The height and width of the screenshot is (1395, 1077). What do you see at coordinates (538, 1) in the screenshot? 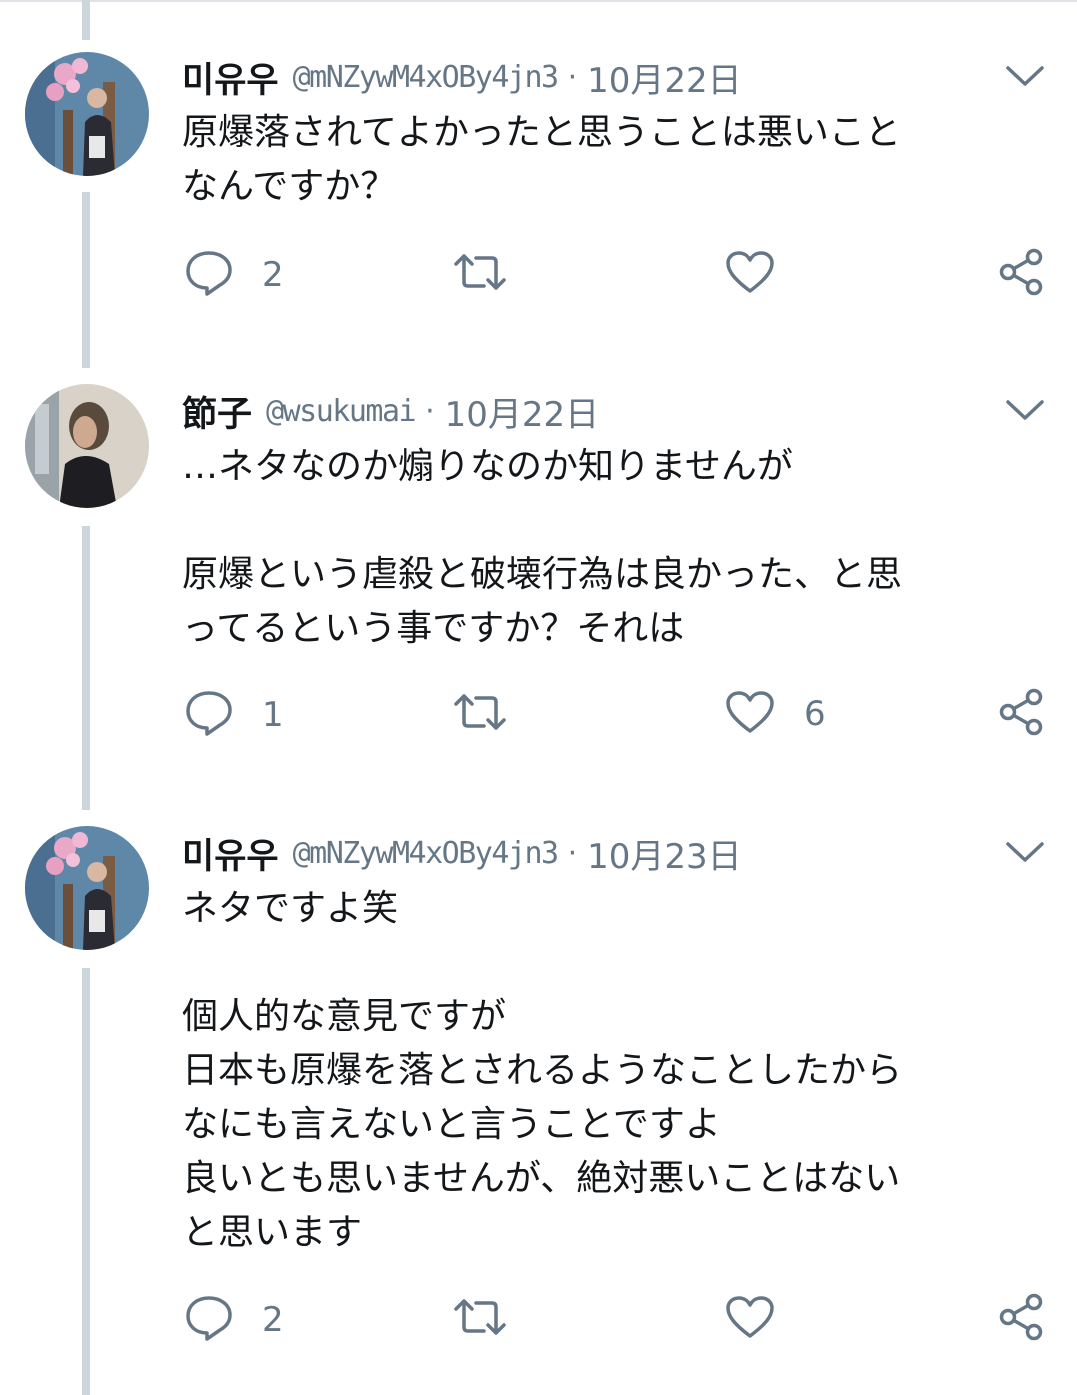
I see `top-divider` at bounding box center [538, 1].